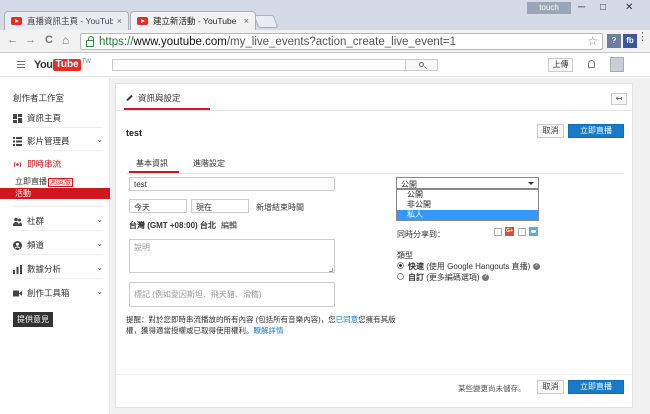  Describe the element at coordinates (33, 319) in the screenshot. I see `send-feedback-button: 提供意見` at that location.